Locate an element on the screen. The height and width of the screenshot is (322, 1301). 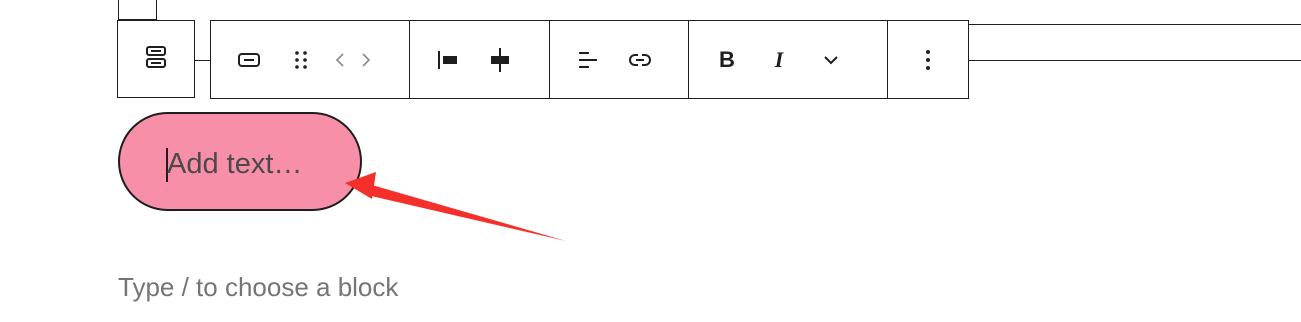
toolbar-connector is located at coordinates (203, 60).